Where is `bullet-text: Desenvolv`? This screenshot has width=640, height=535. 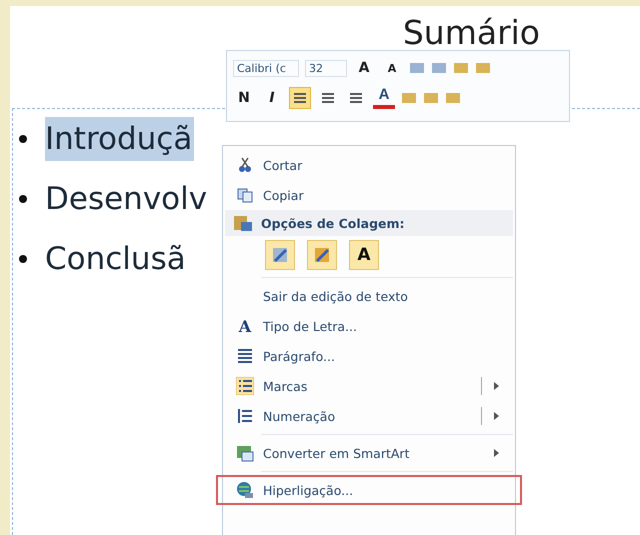
bullet-text: Desenvolv is located at coordinates (126, 199).